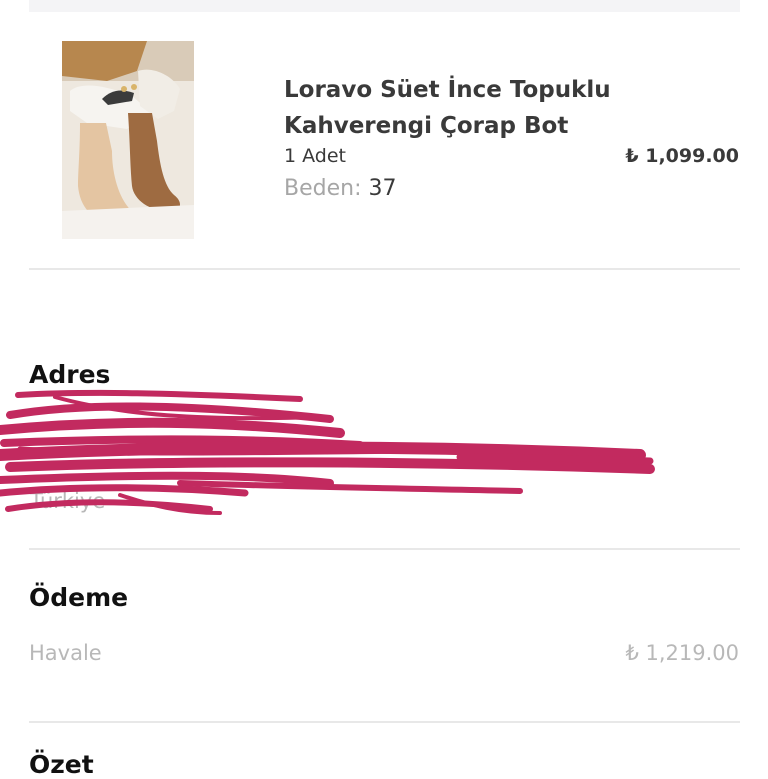 Image resolution: width=768 pixels, height=779 pixels. What do you see at coordinates (79, 597) in the screenshot?
I see `payment-title: Ödeme` at bounding box center [79, 597].